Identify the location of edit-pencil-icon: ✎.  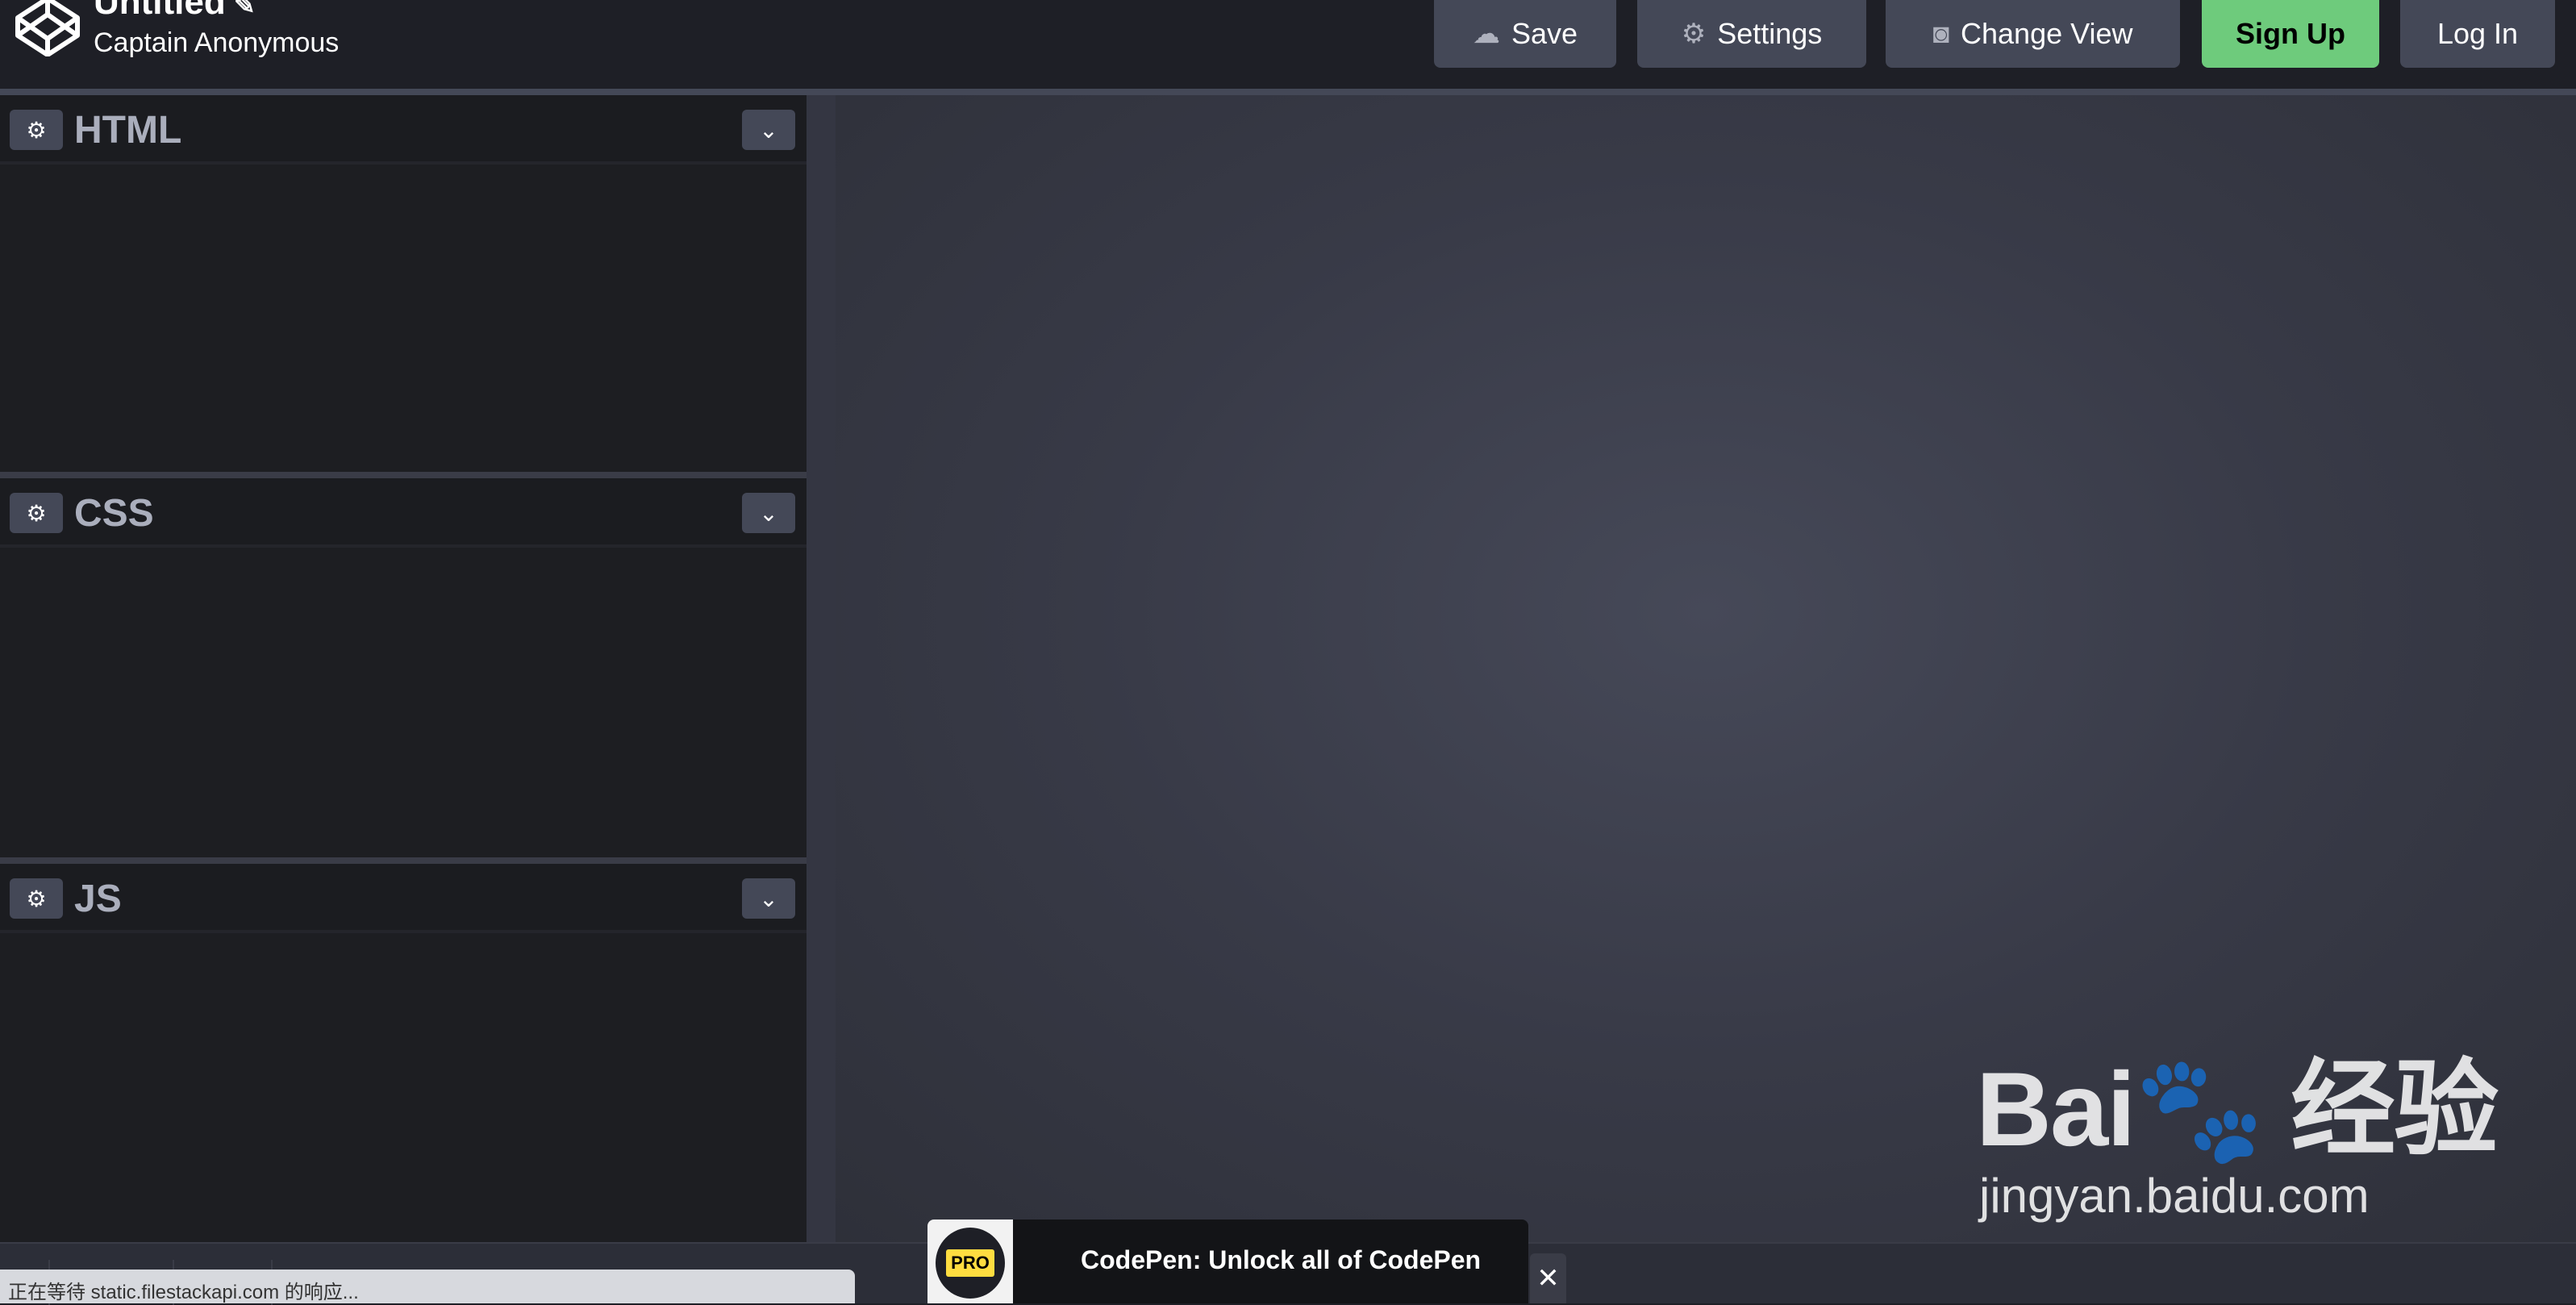
(245, 9).